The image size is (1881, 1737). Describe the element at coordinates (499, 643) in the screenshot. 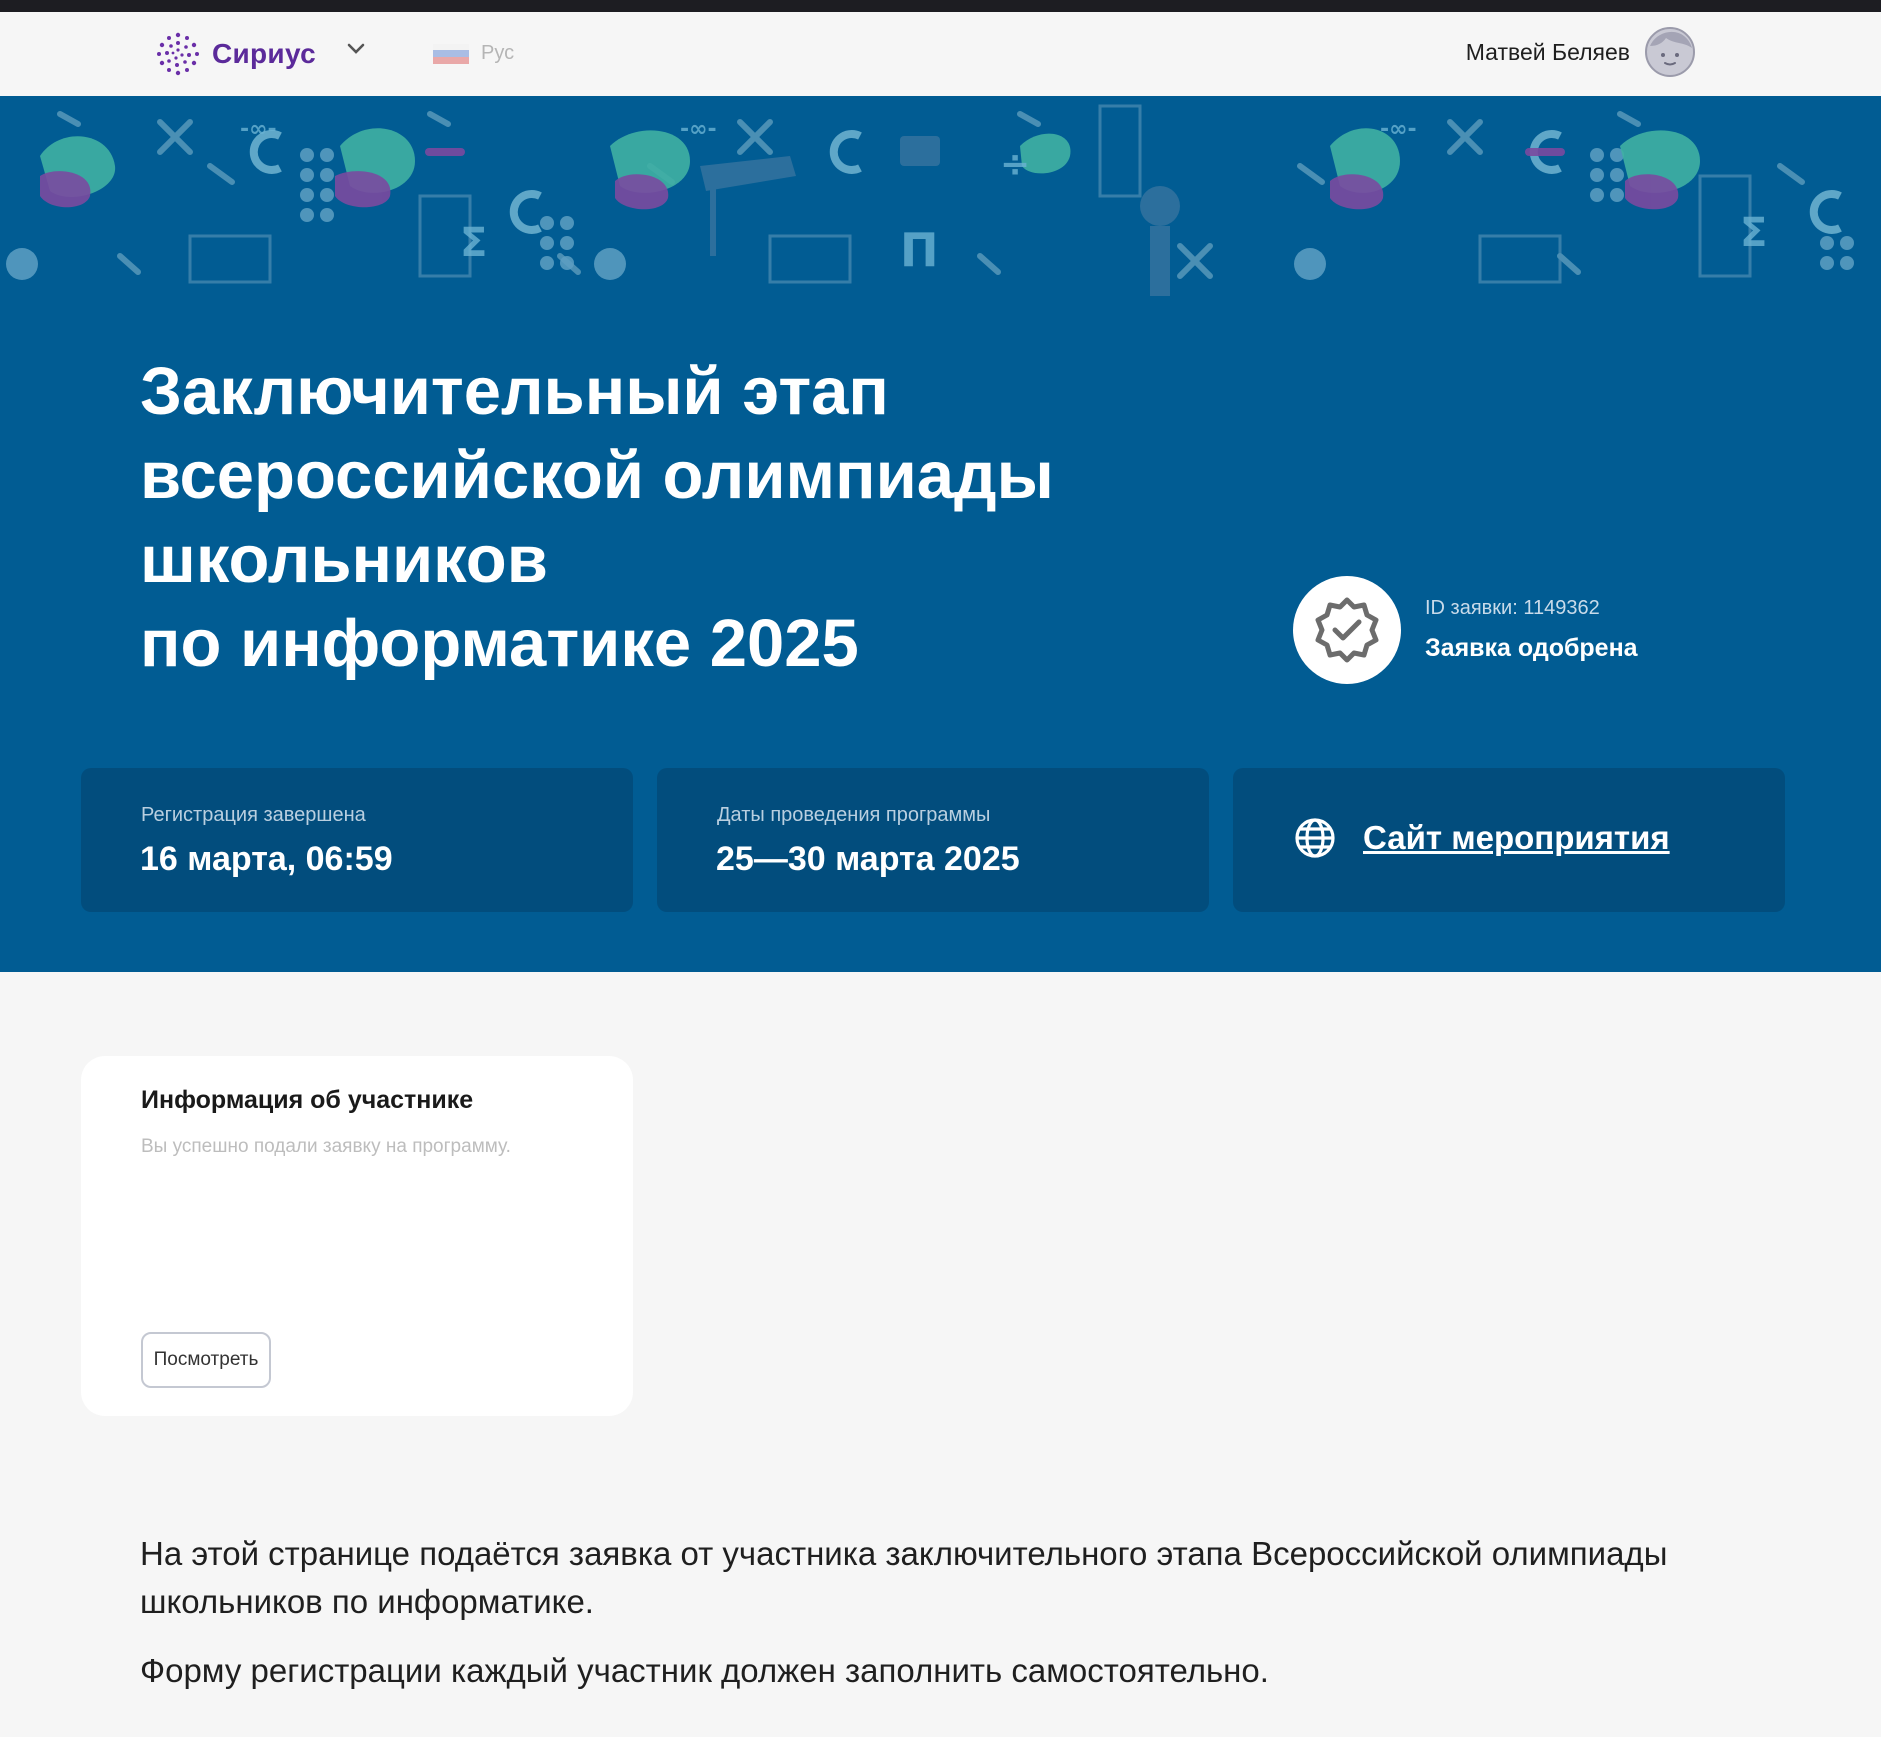

I see `event-title-line: по информатике 2025` at that location.